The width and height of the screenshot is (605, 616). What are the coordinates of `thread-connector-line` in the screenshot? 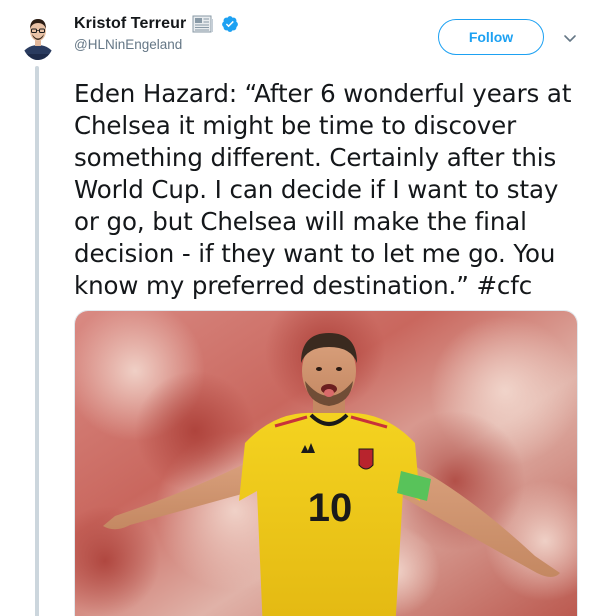 It's located at (37, 341).